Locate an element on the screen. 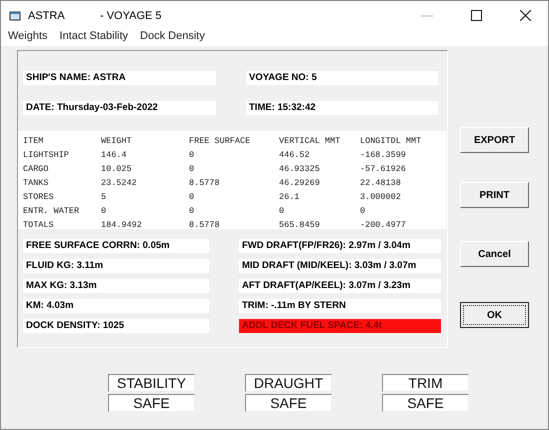 This screenshot has width=549, height=430. info-field: VOYAGE NO: 5 is located at coordinates (342, 78).